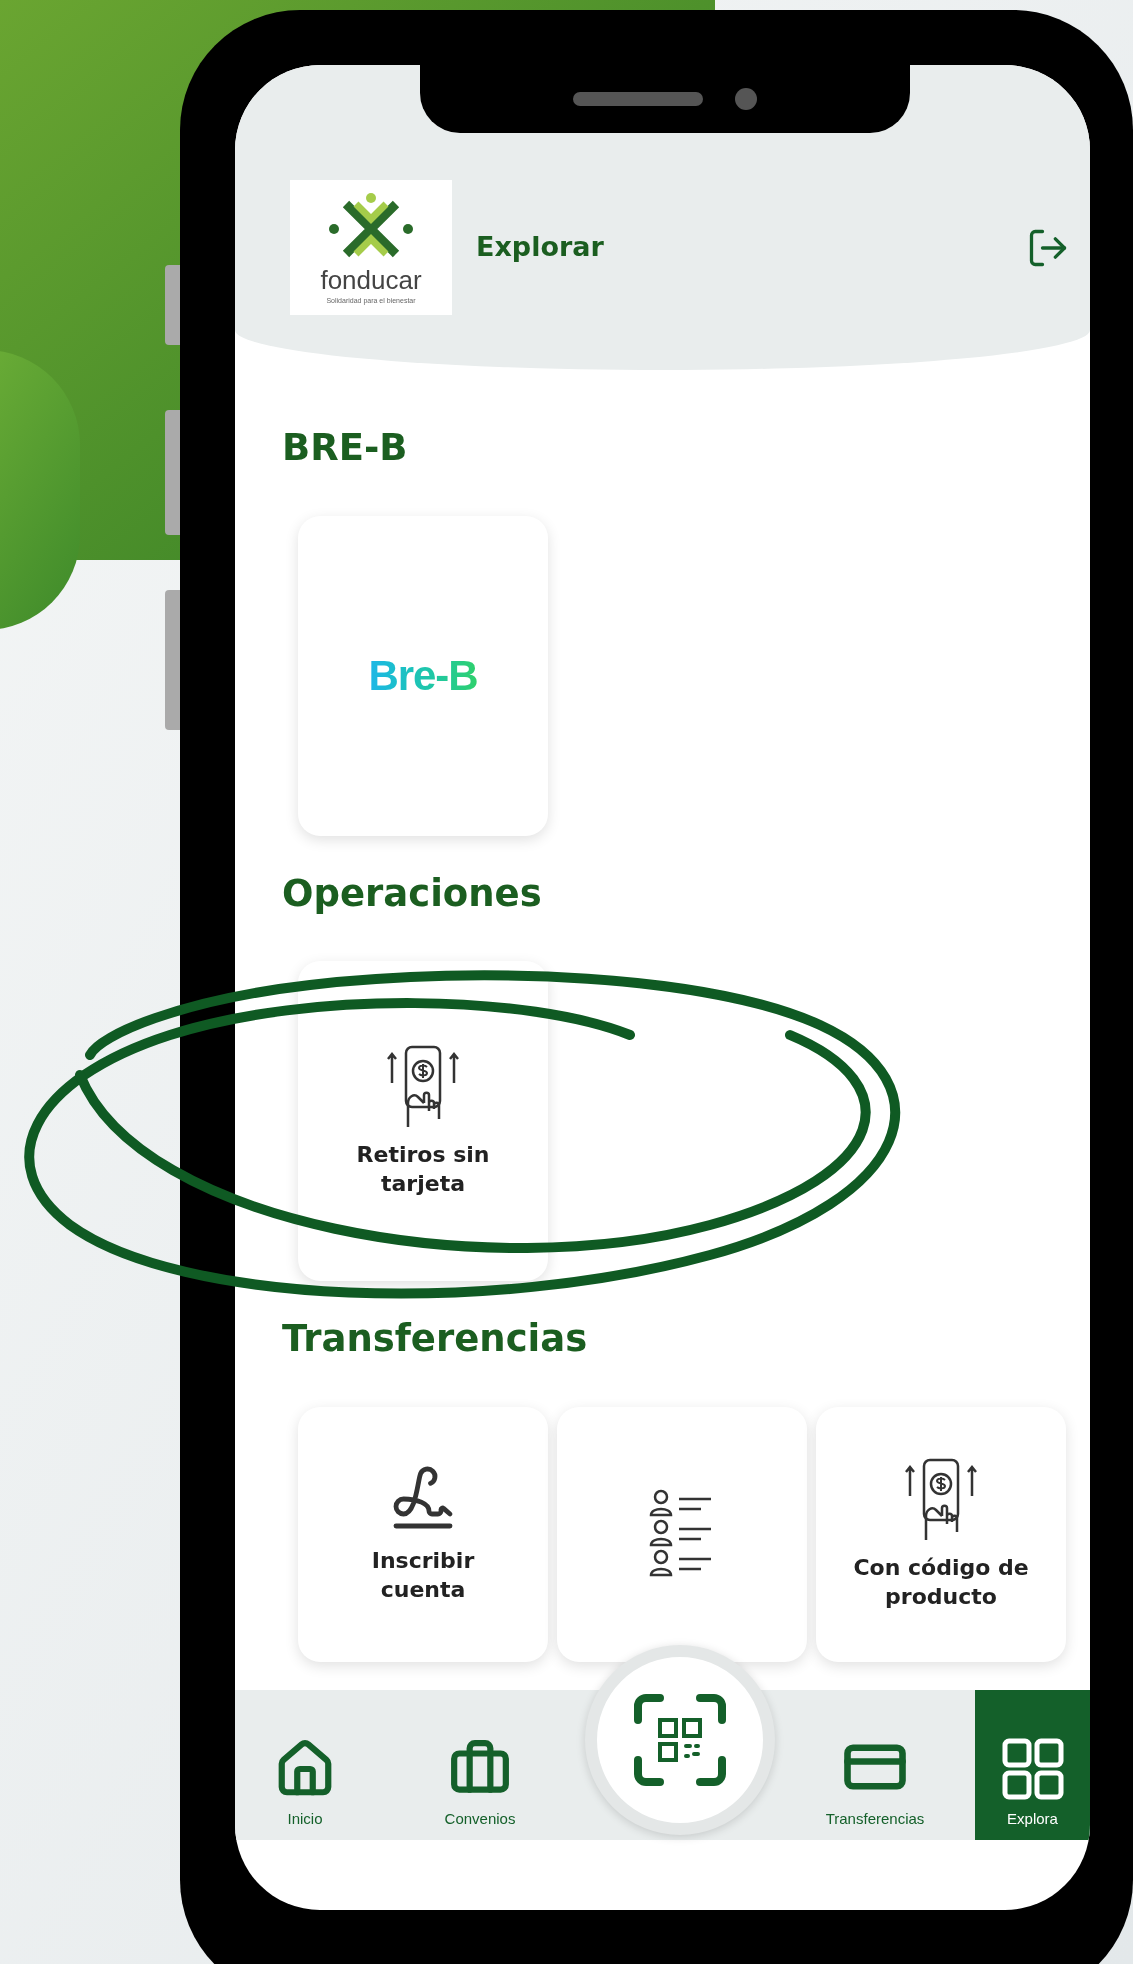  Describe the element at coordinates (540, 247) in the screenshot. I see `page-title: Explorar` at that location.